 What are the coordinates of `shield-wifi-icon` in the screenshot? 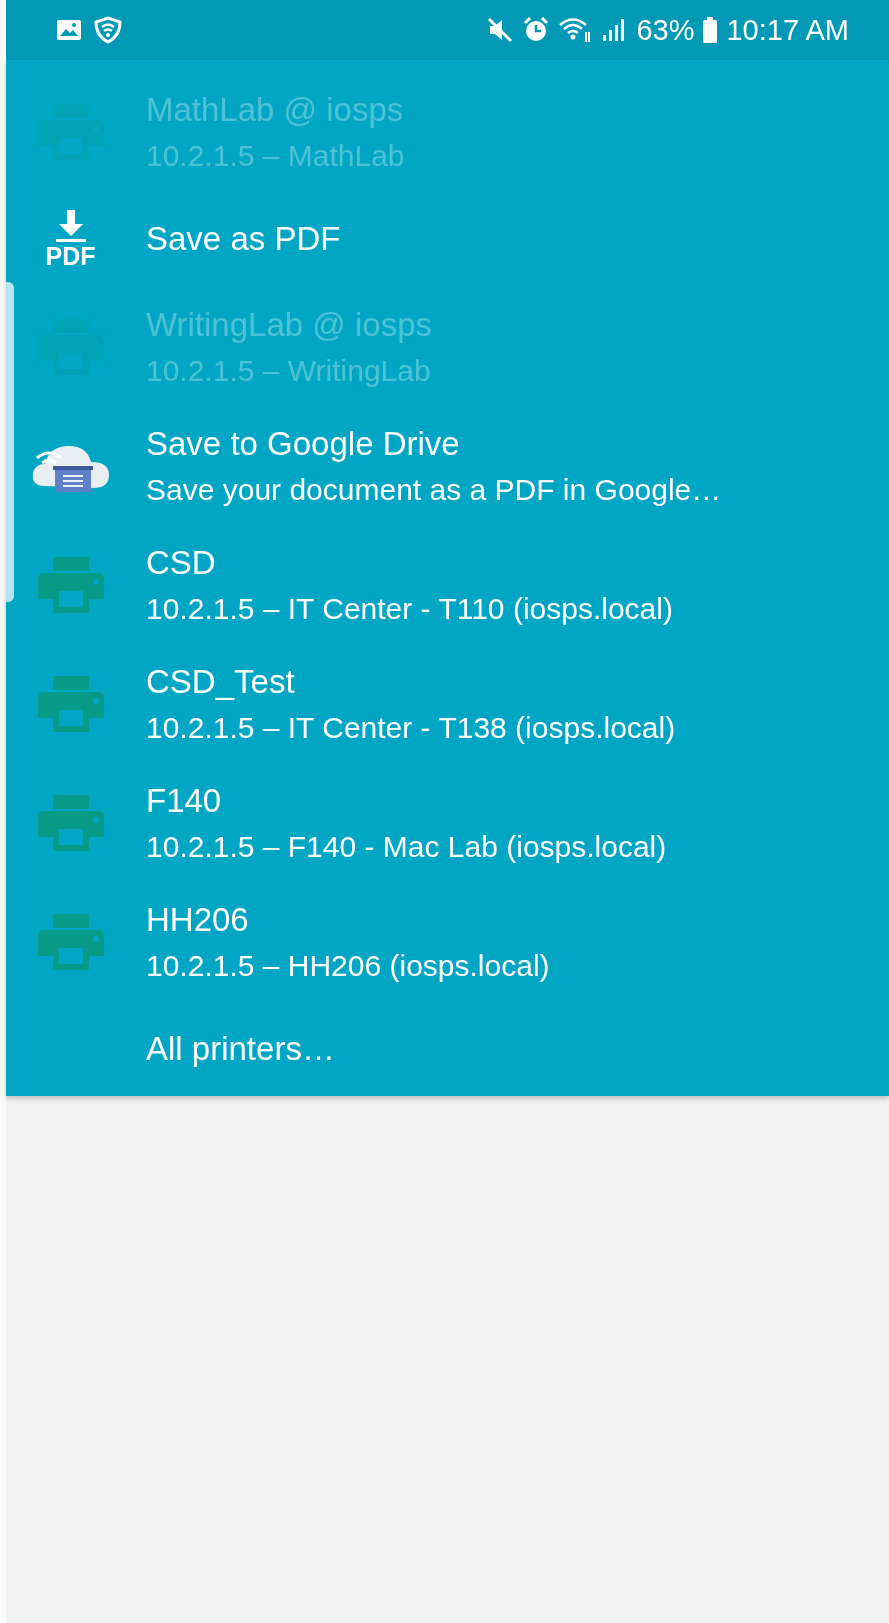 It's located at (108, 30).